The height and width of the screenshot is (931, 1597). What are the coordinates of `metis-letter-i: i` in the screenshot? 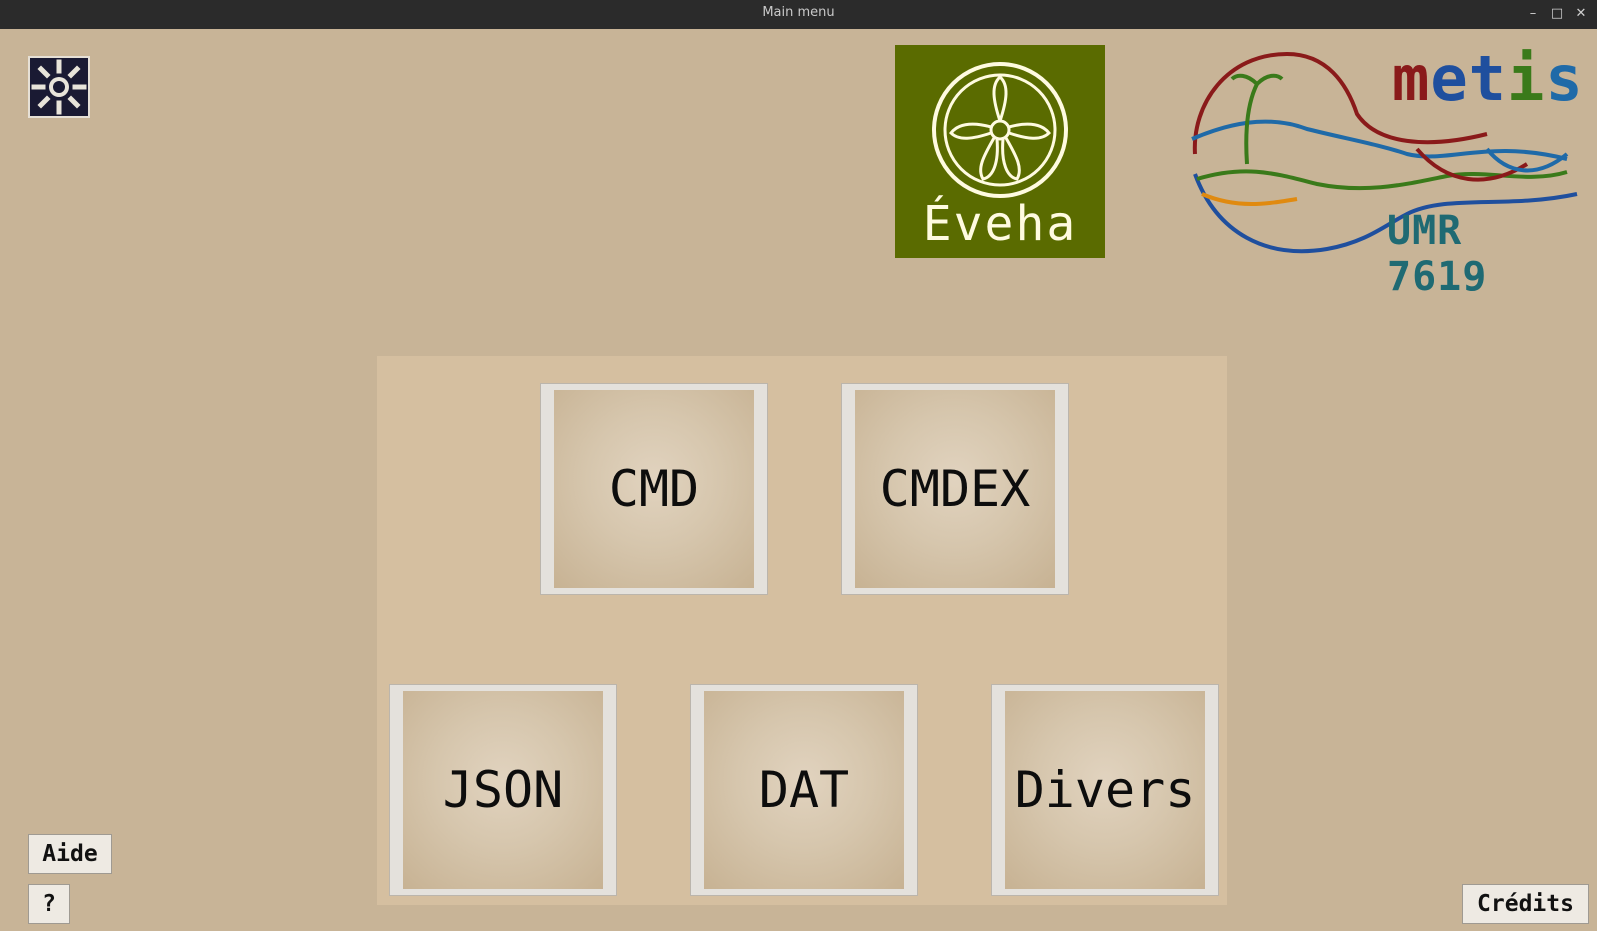 It's located at (1526, 78).